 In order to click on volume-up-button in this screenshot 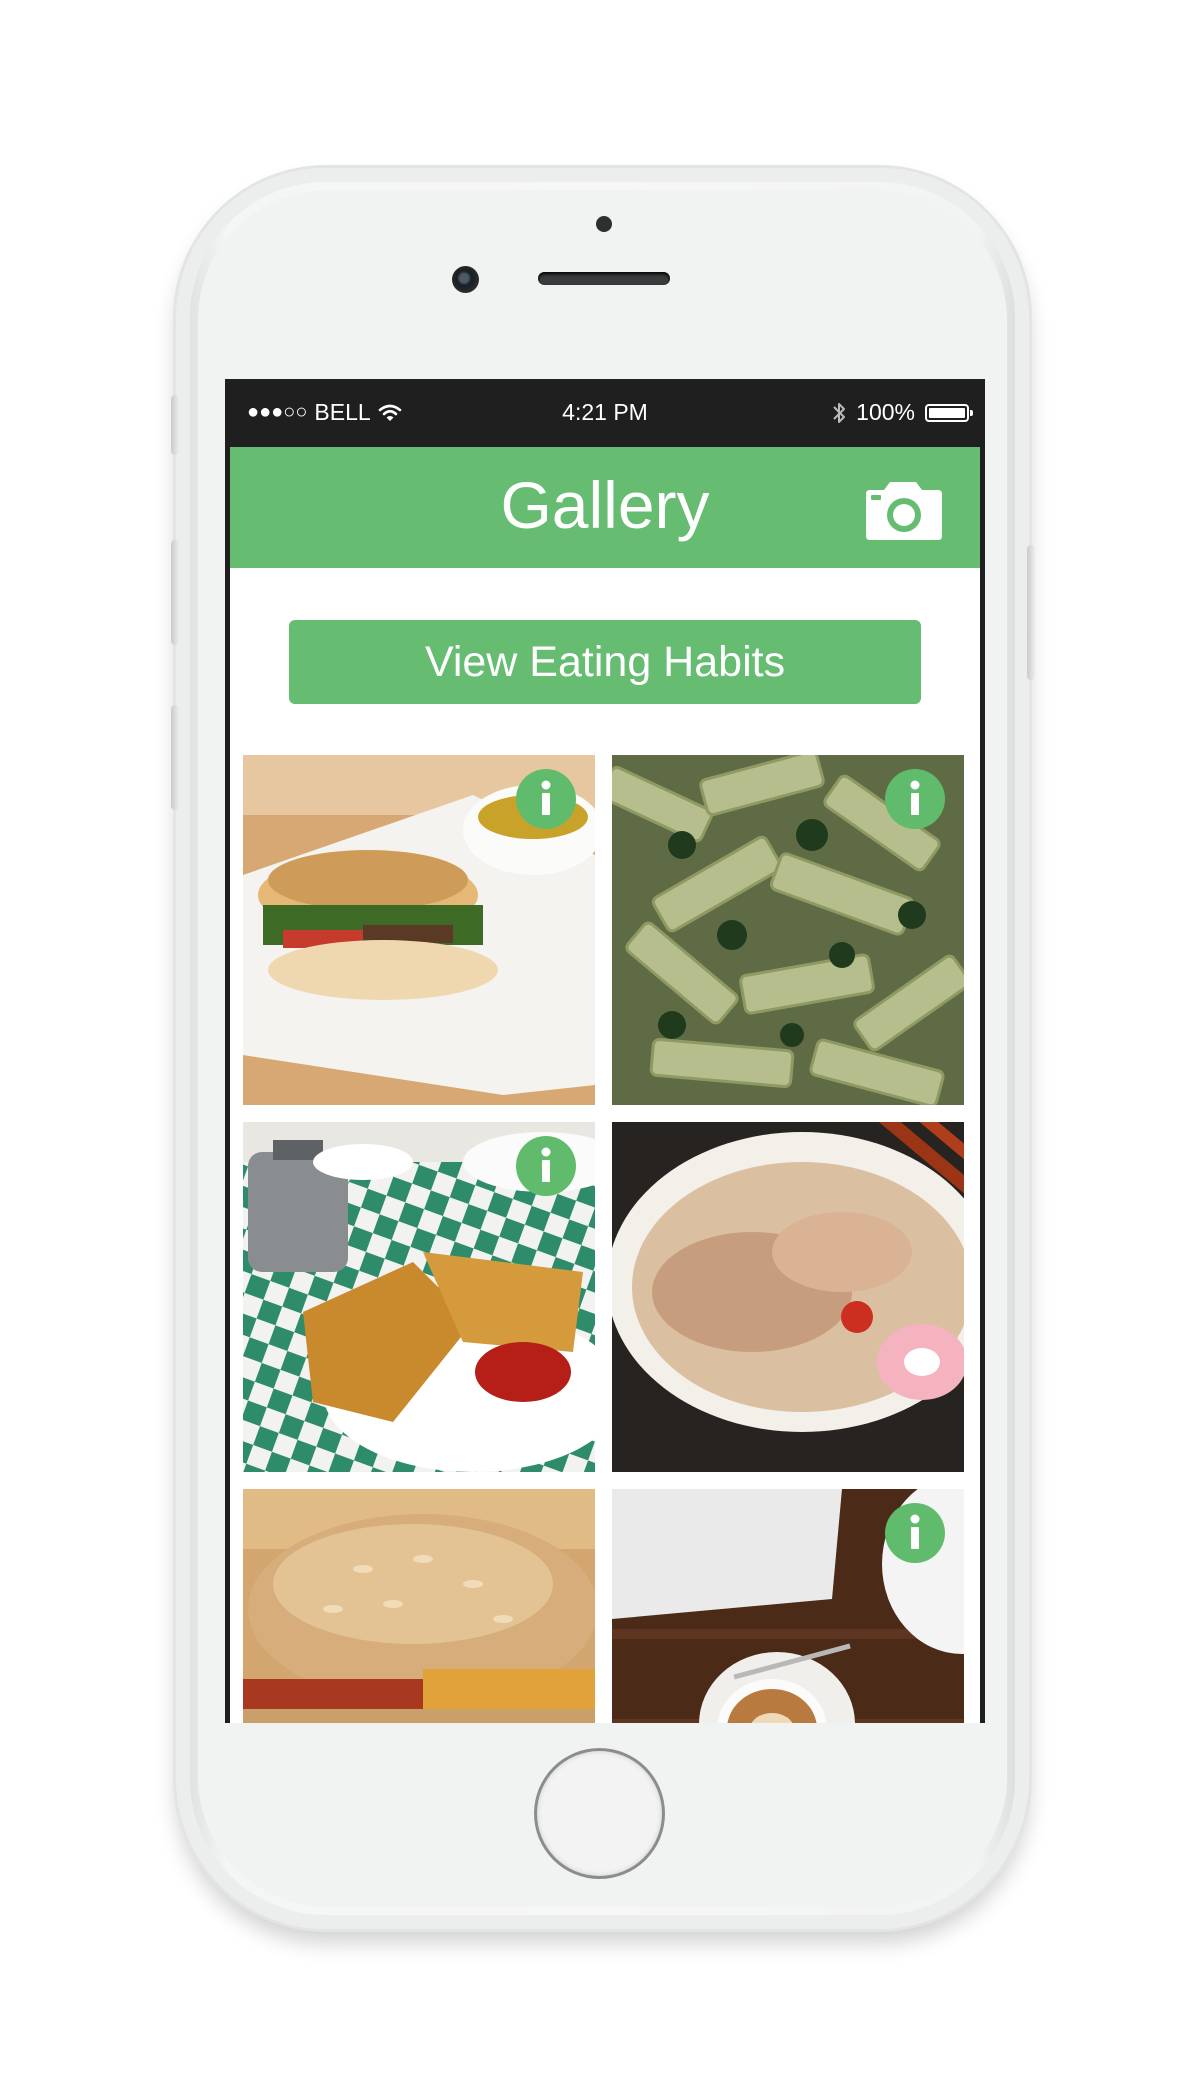, I will do `click(175, 592)`.